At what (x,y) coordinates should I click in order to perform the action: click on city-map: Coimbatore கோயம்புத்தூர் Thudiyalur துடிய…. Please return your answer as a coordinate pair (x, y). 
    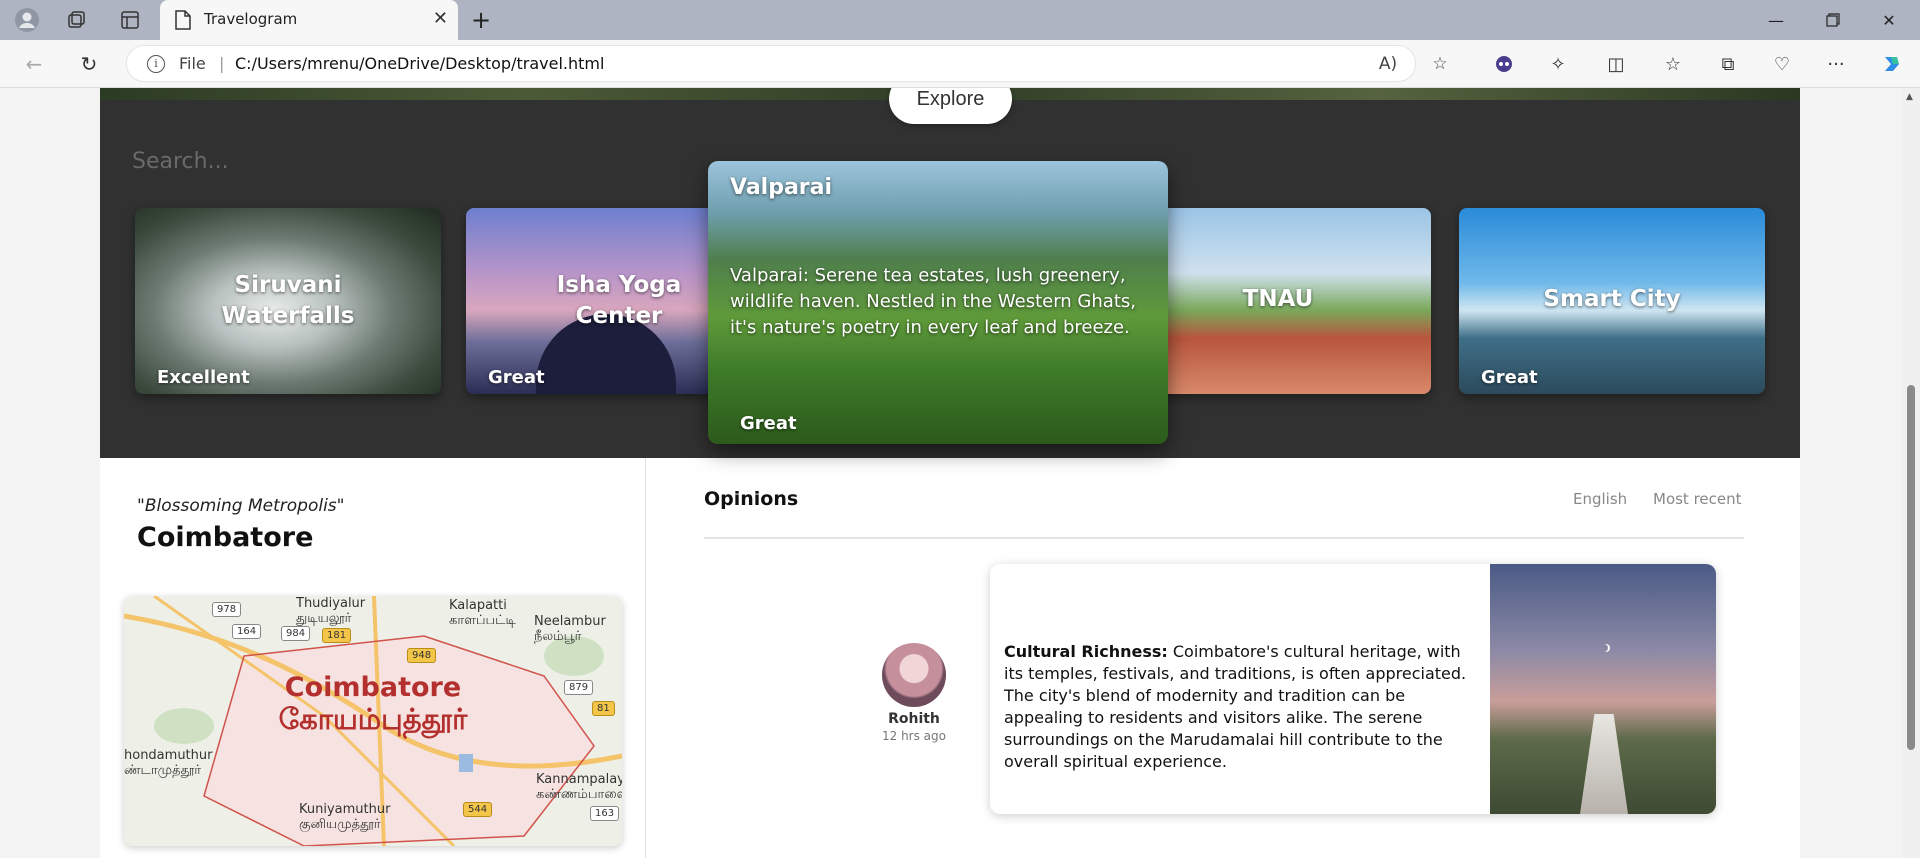
    Looking at the image, I should click on (373, 721).